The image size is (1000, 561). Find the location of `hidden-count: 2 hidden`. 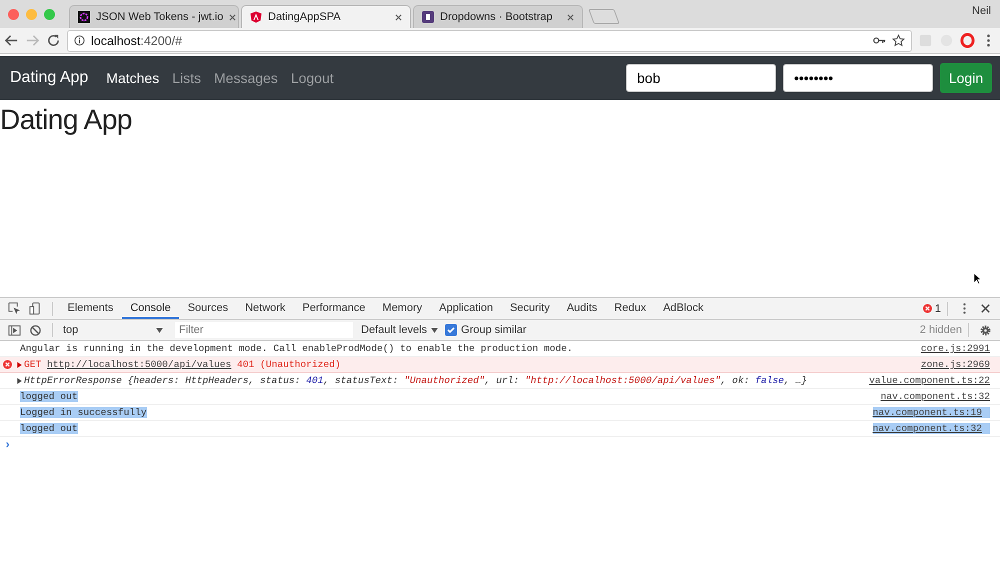

hidden-count: 2 hidden is located at coordinates (941, 330).